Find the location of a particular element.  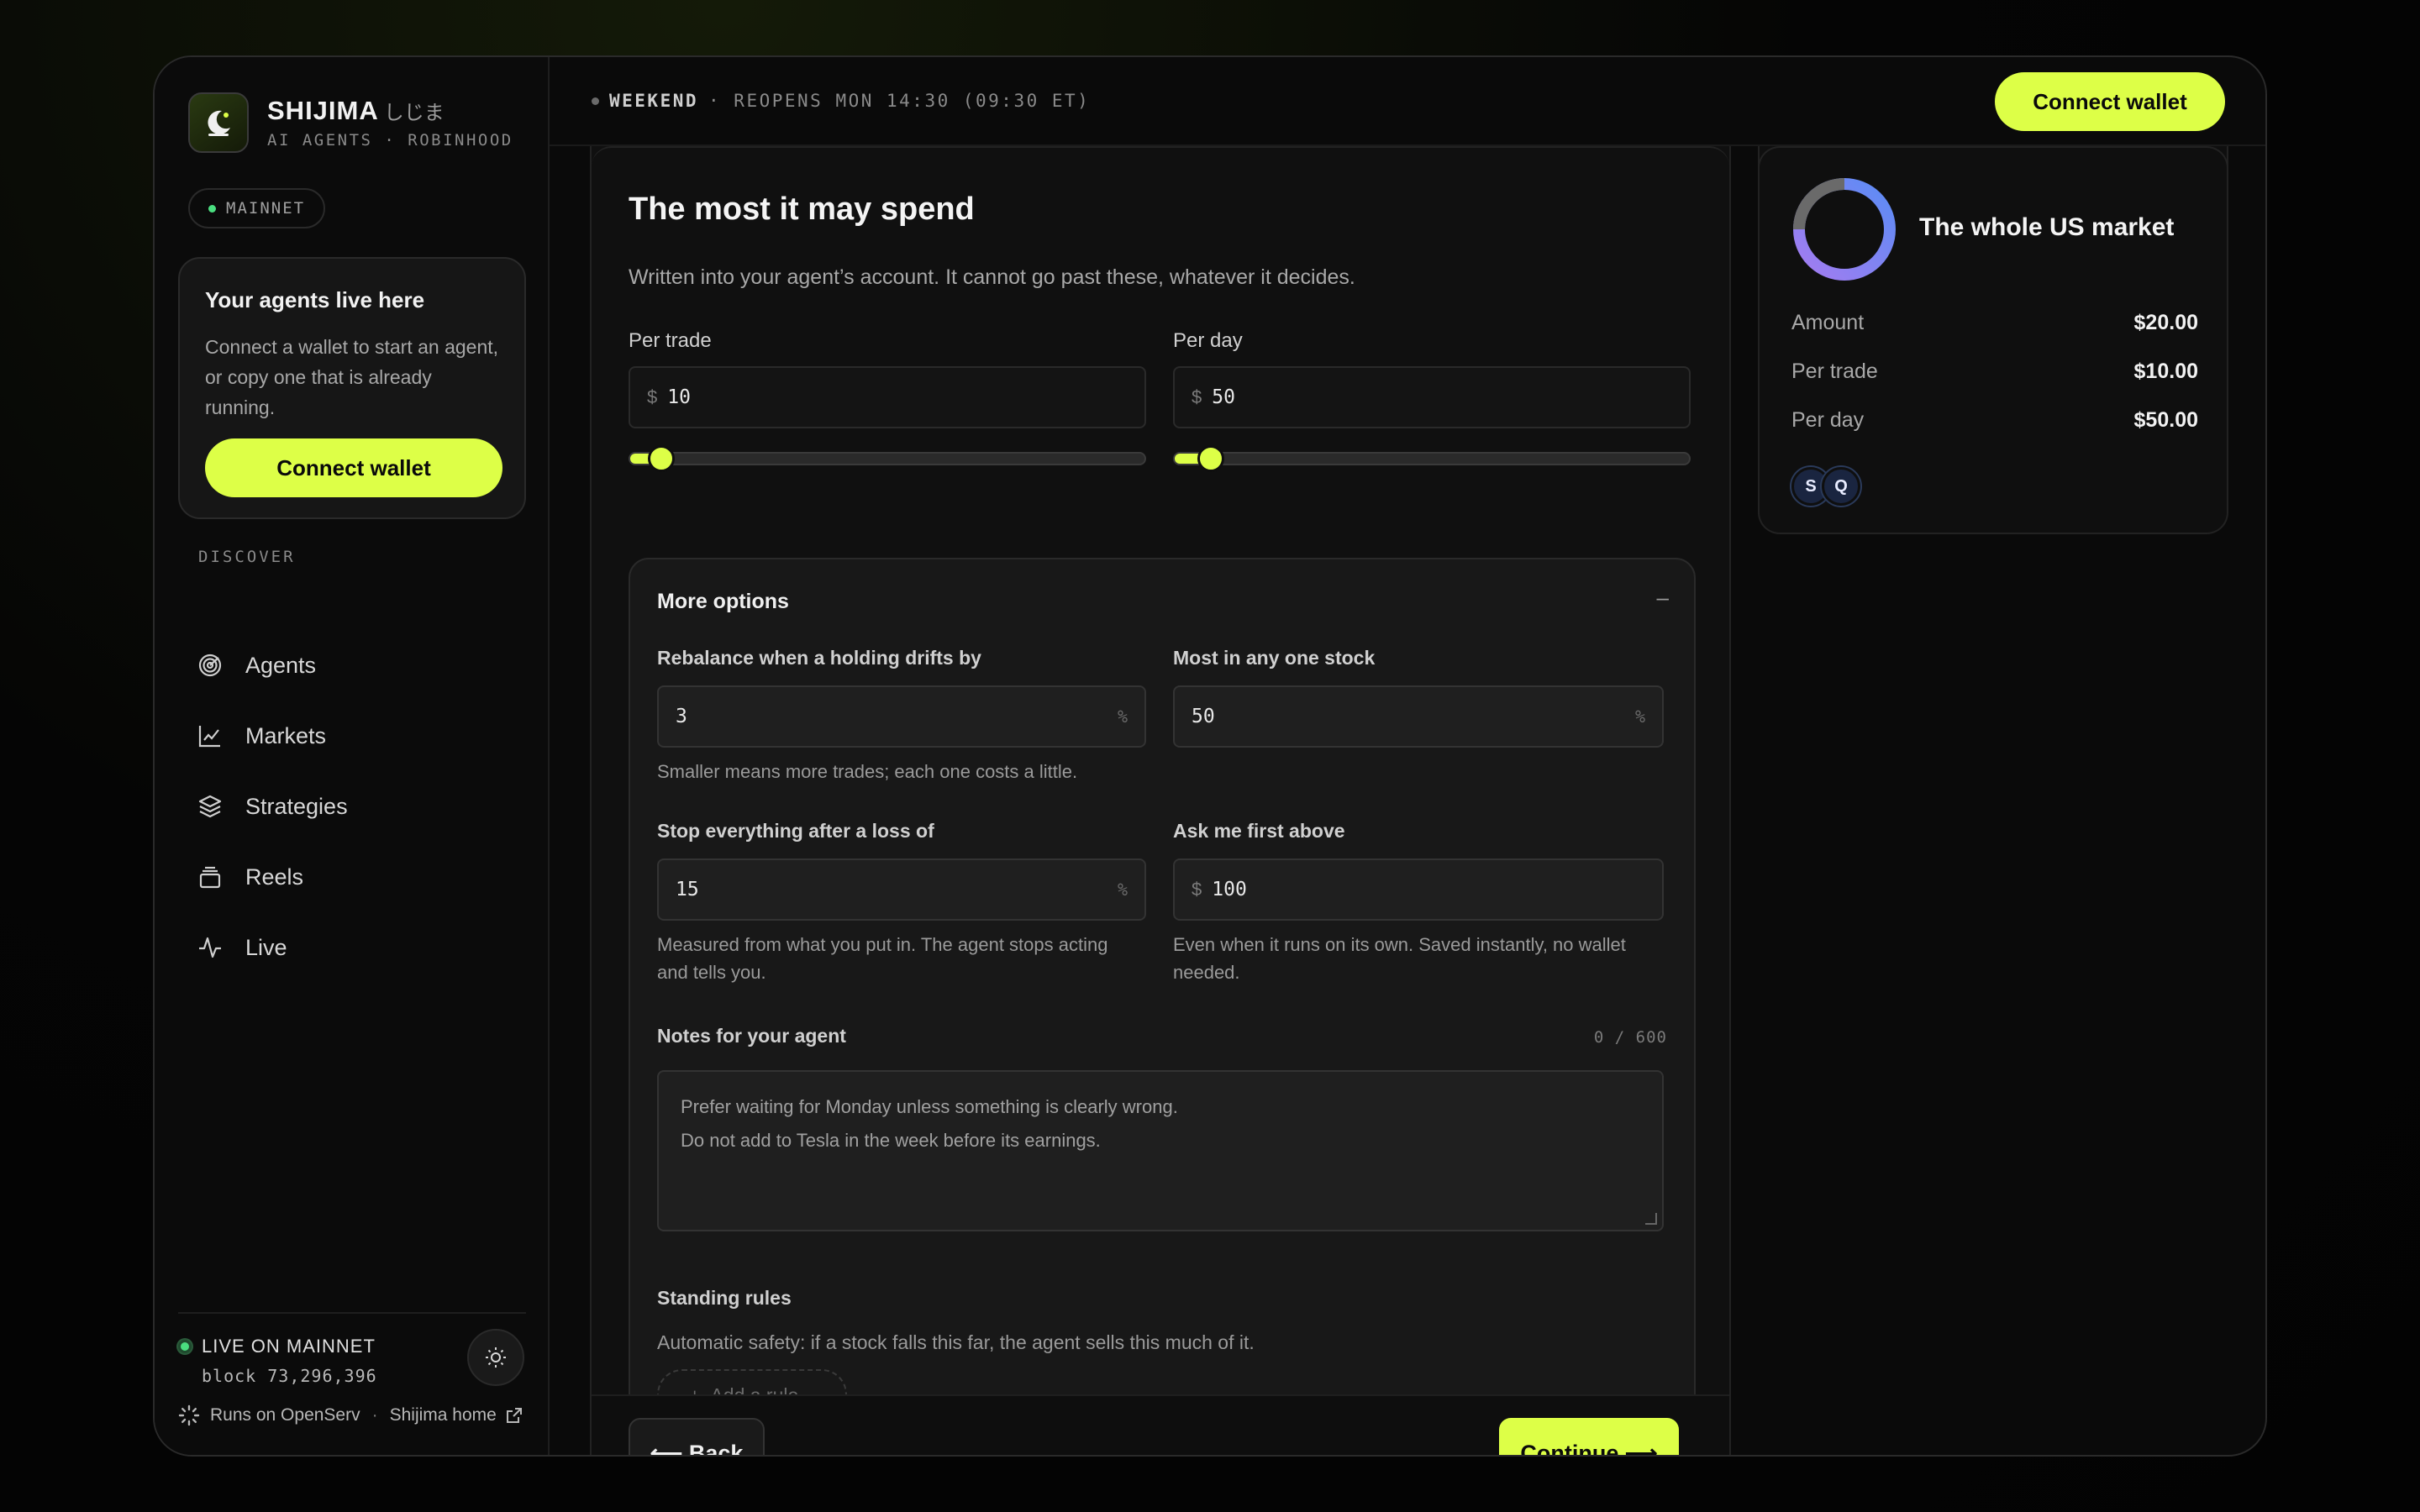

live-label: LIVE ON MAINNET is located at coordinates (289, 1346).